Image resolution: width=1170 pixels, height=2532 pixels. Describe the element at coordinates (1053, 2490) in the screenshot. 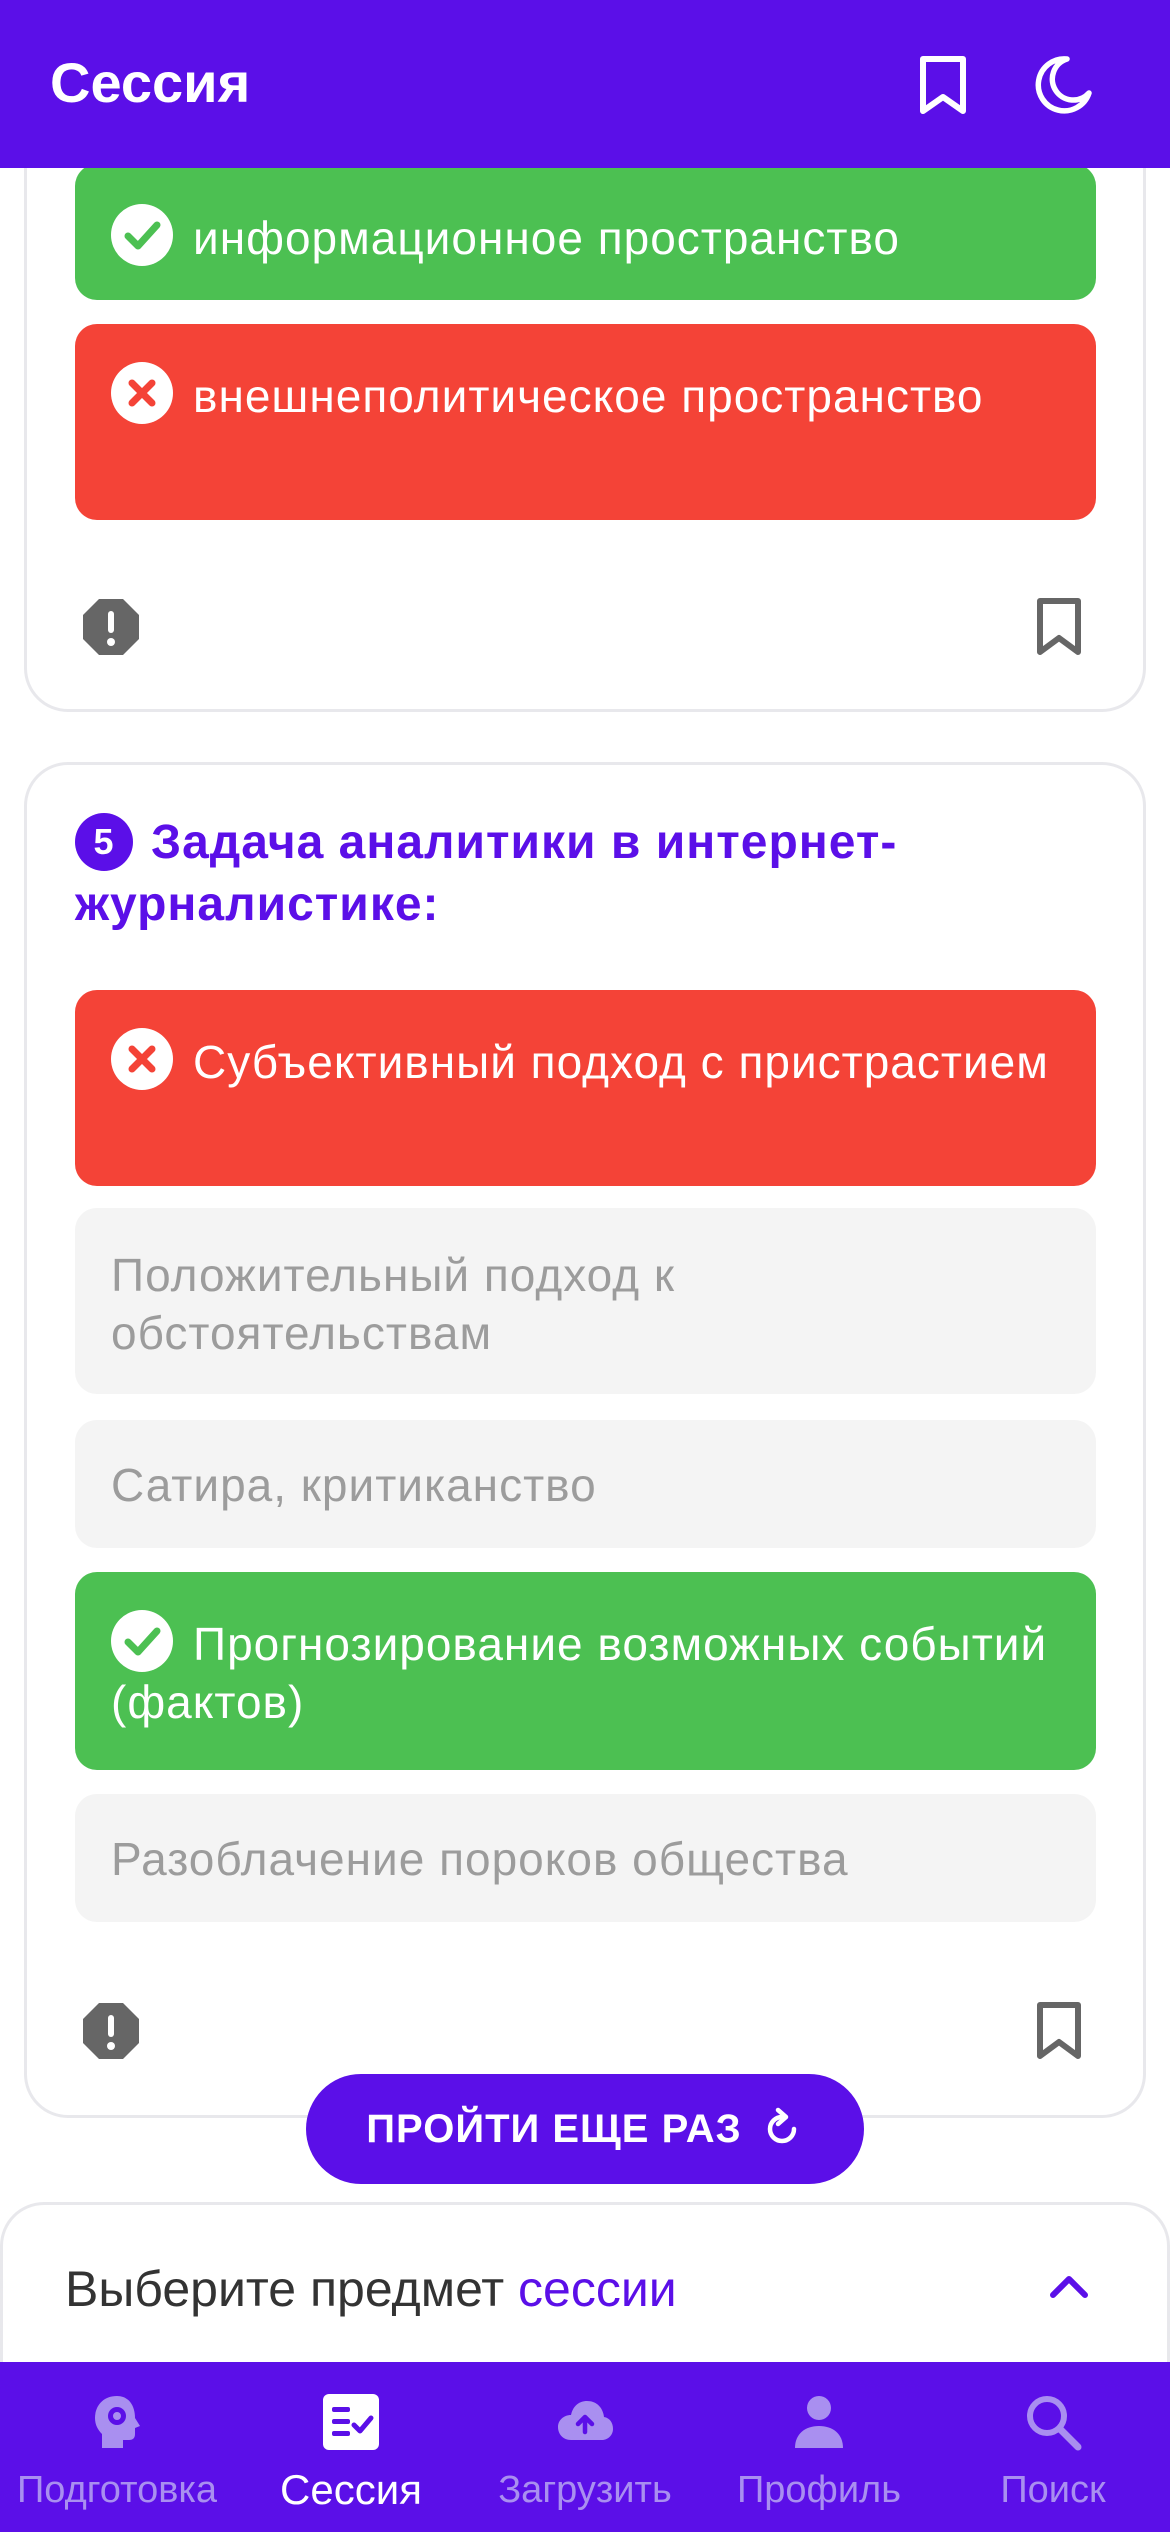

I see `nav-label: Поиск` at that location.